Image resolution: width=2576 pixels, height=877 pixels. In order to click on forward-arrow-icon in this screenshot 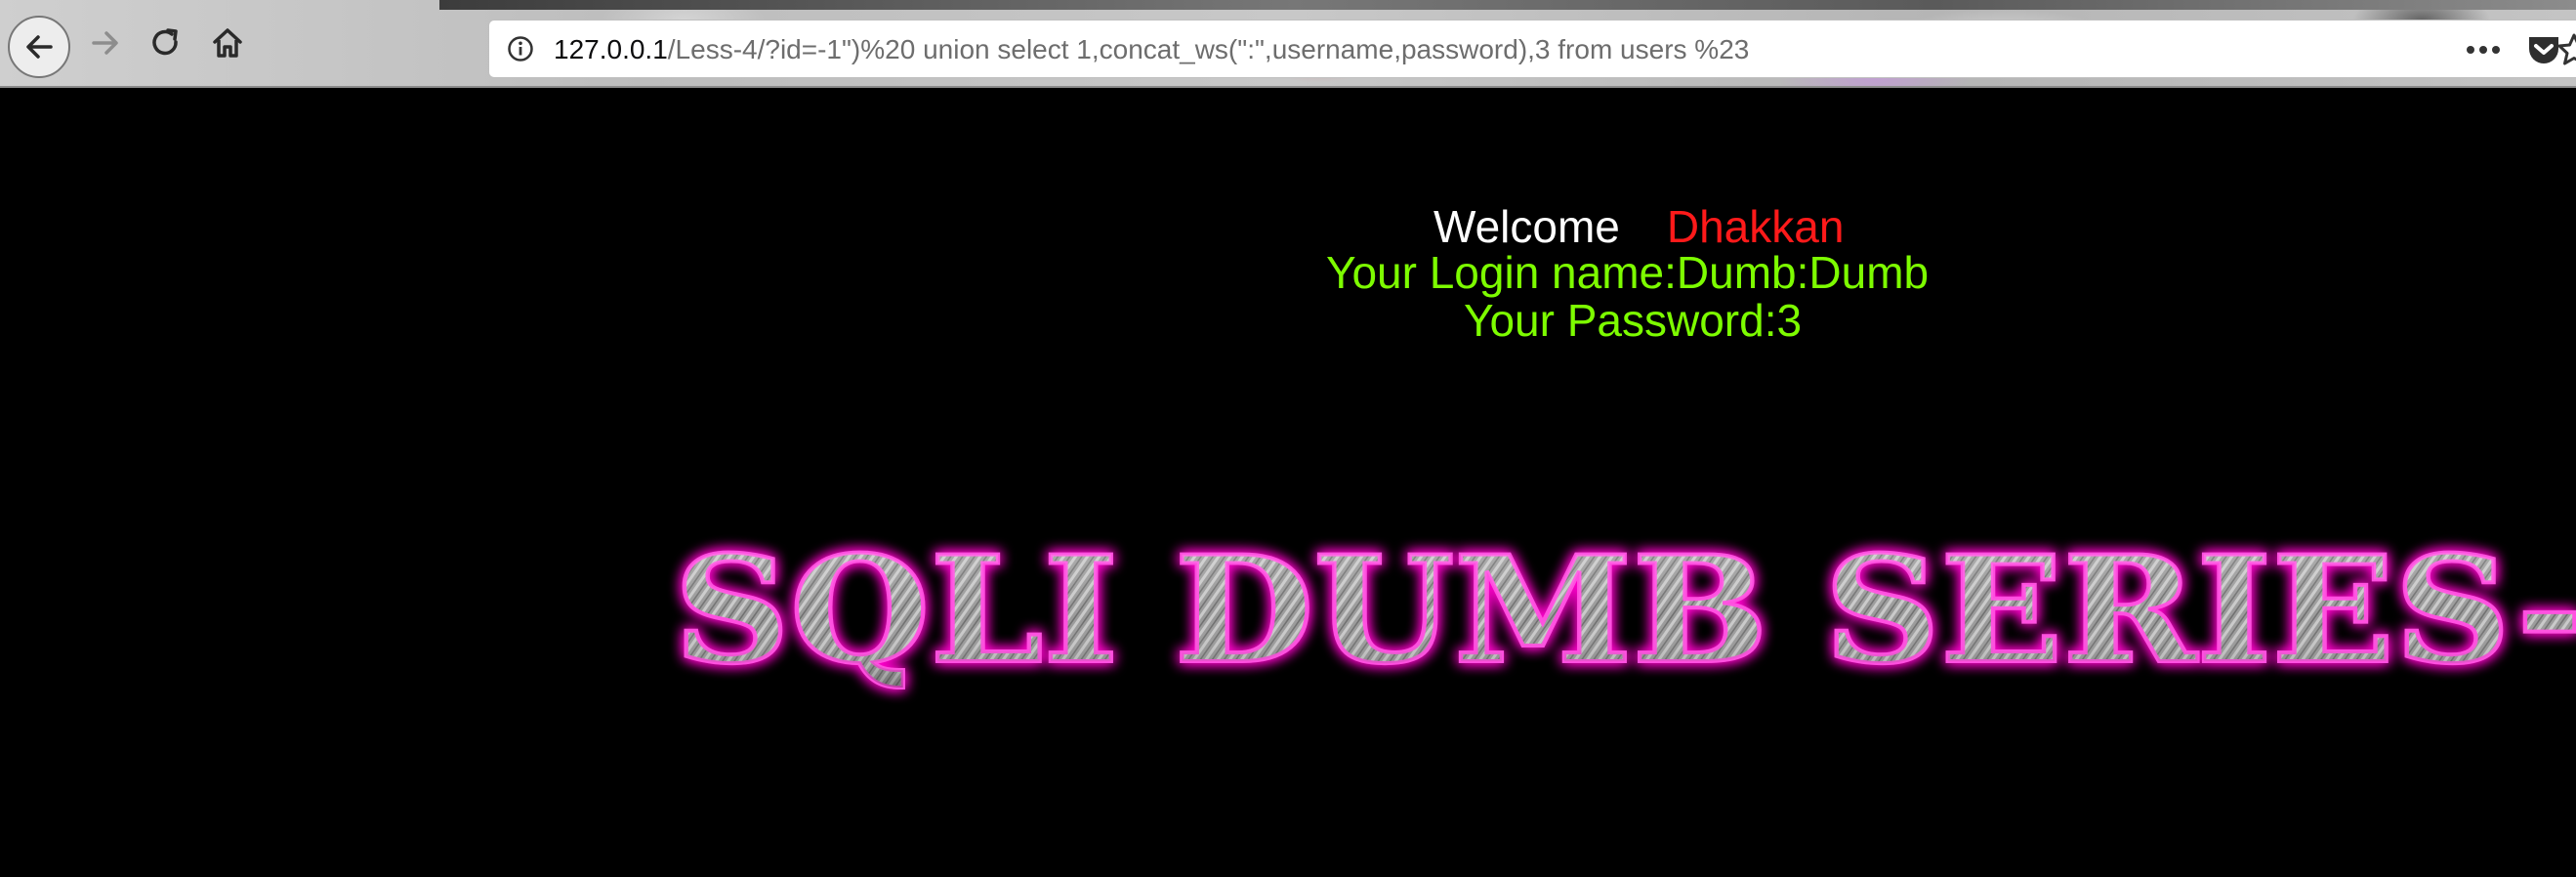, I will do `click(105, 43)`.